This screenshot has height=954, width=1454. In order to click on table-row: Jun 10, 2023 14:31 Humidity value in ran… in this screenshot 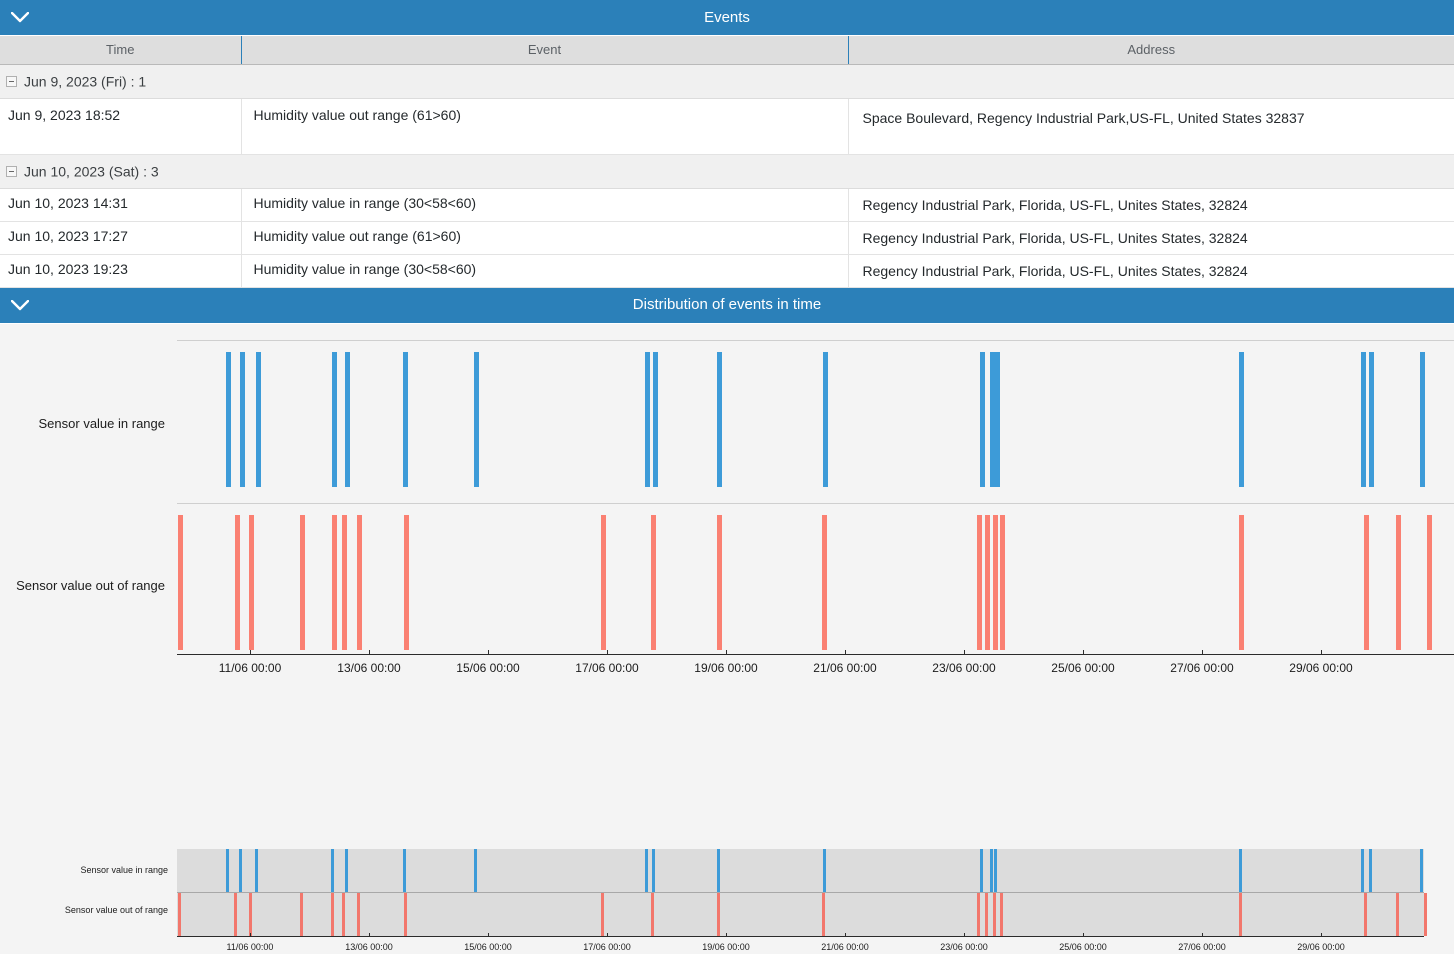, I will do `click(727, 205)`.